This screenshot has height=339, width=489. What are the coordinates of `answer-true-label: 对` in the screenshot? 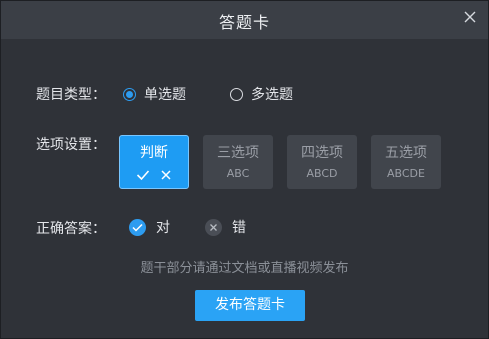 It's located at (163, 228).